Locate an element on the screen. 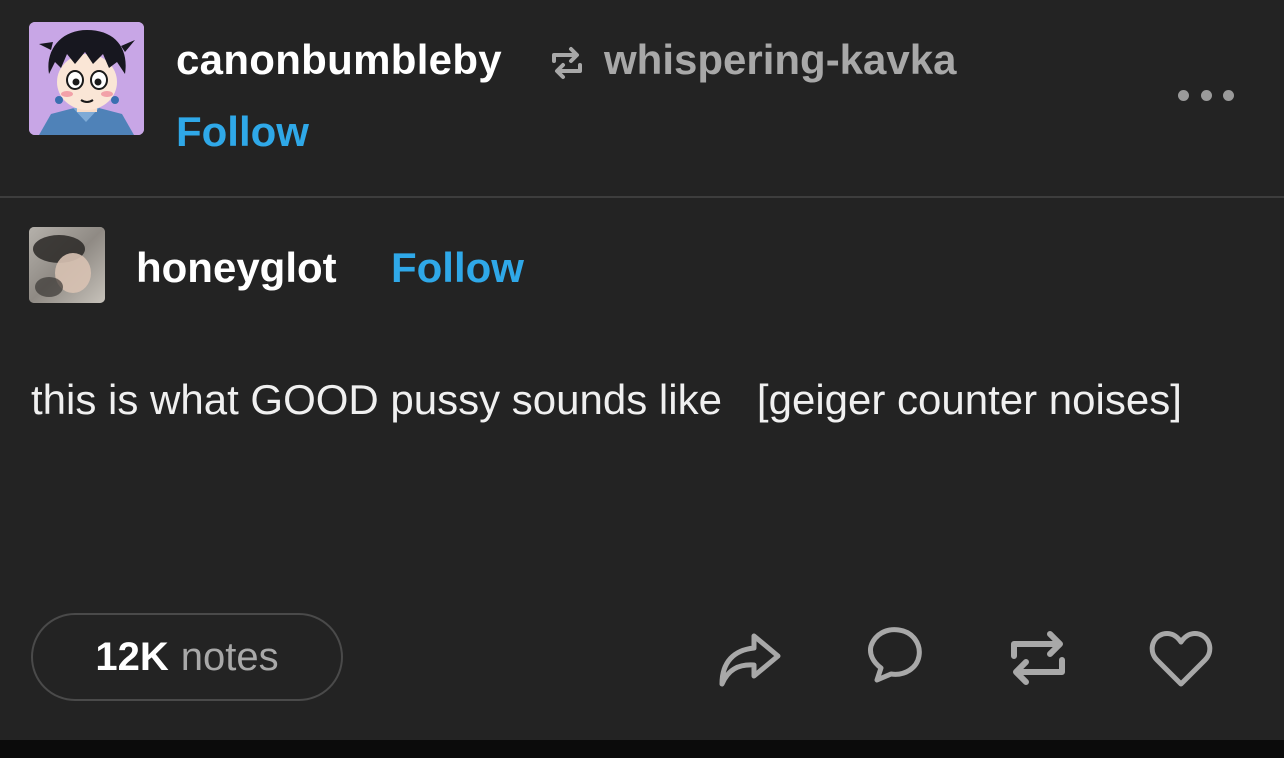  share-icon is located at coordinates (750, 660).